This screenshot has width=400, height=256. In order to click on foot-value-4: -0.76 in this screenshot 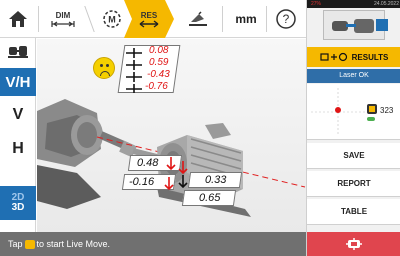, I will do `click(156, 86)`.